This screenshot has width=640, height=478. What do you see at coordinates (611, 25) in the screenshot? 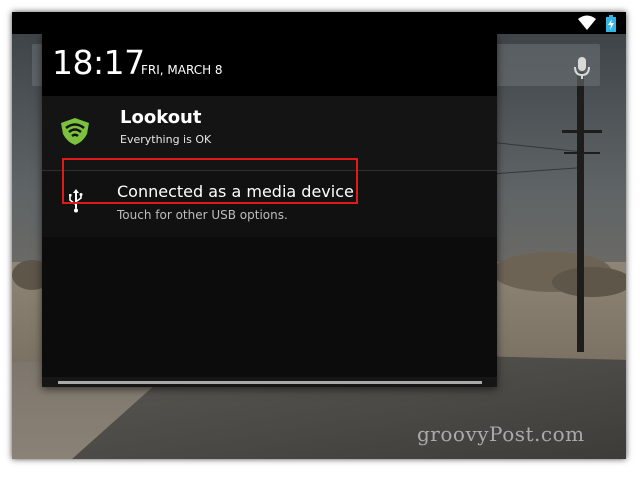
I see `battery-charging-icon` at bounding box center [611, 25].